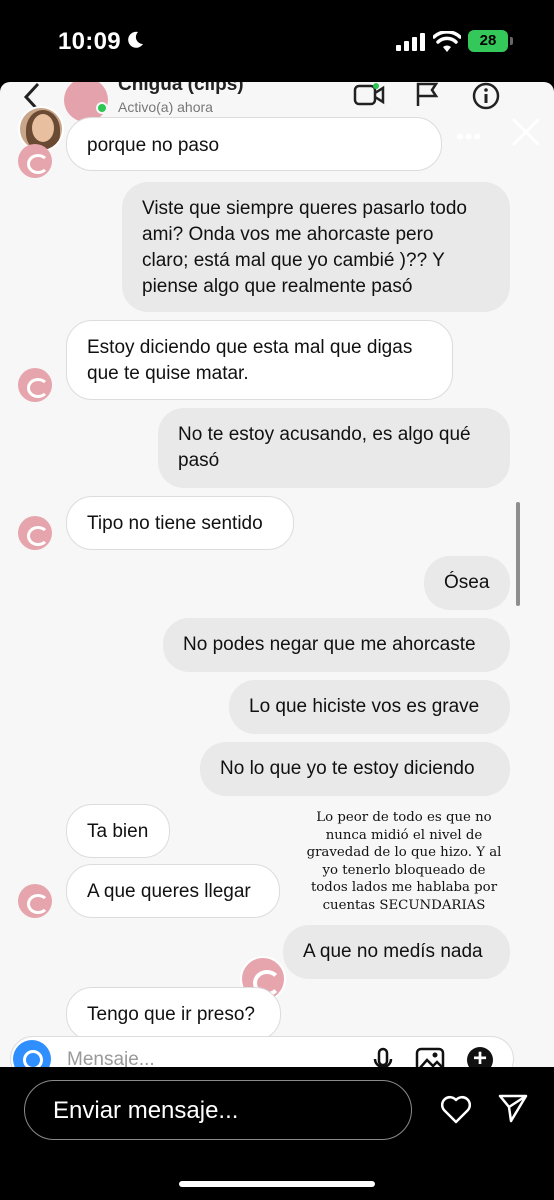 This screenshot has width=554, height=1200. Describe the element at coordinates (526, 132) in the screenshot. I see `close-icon` at that location.